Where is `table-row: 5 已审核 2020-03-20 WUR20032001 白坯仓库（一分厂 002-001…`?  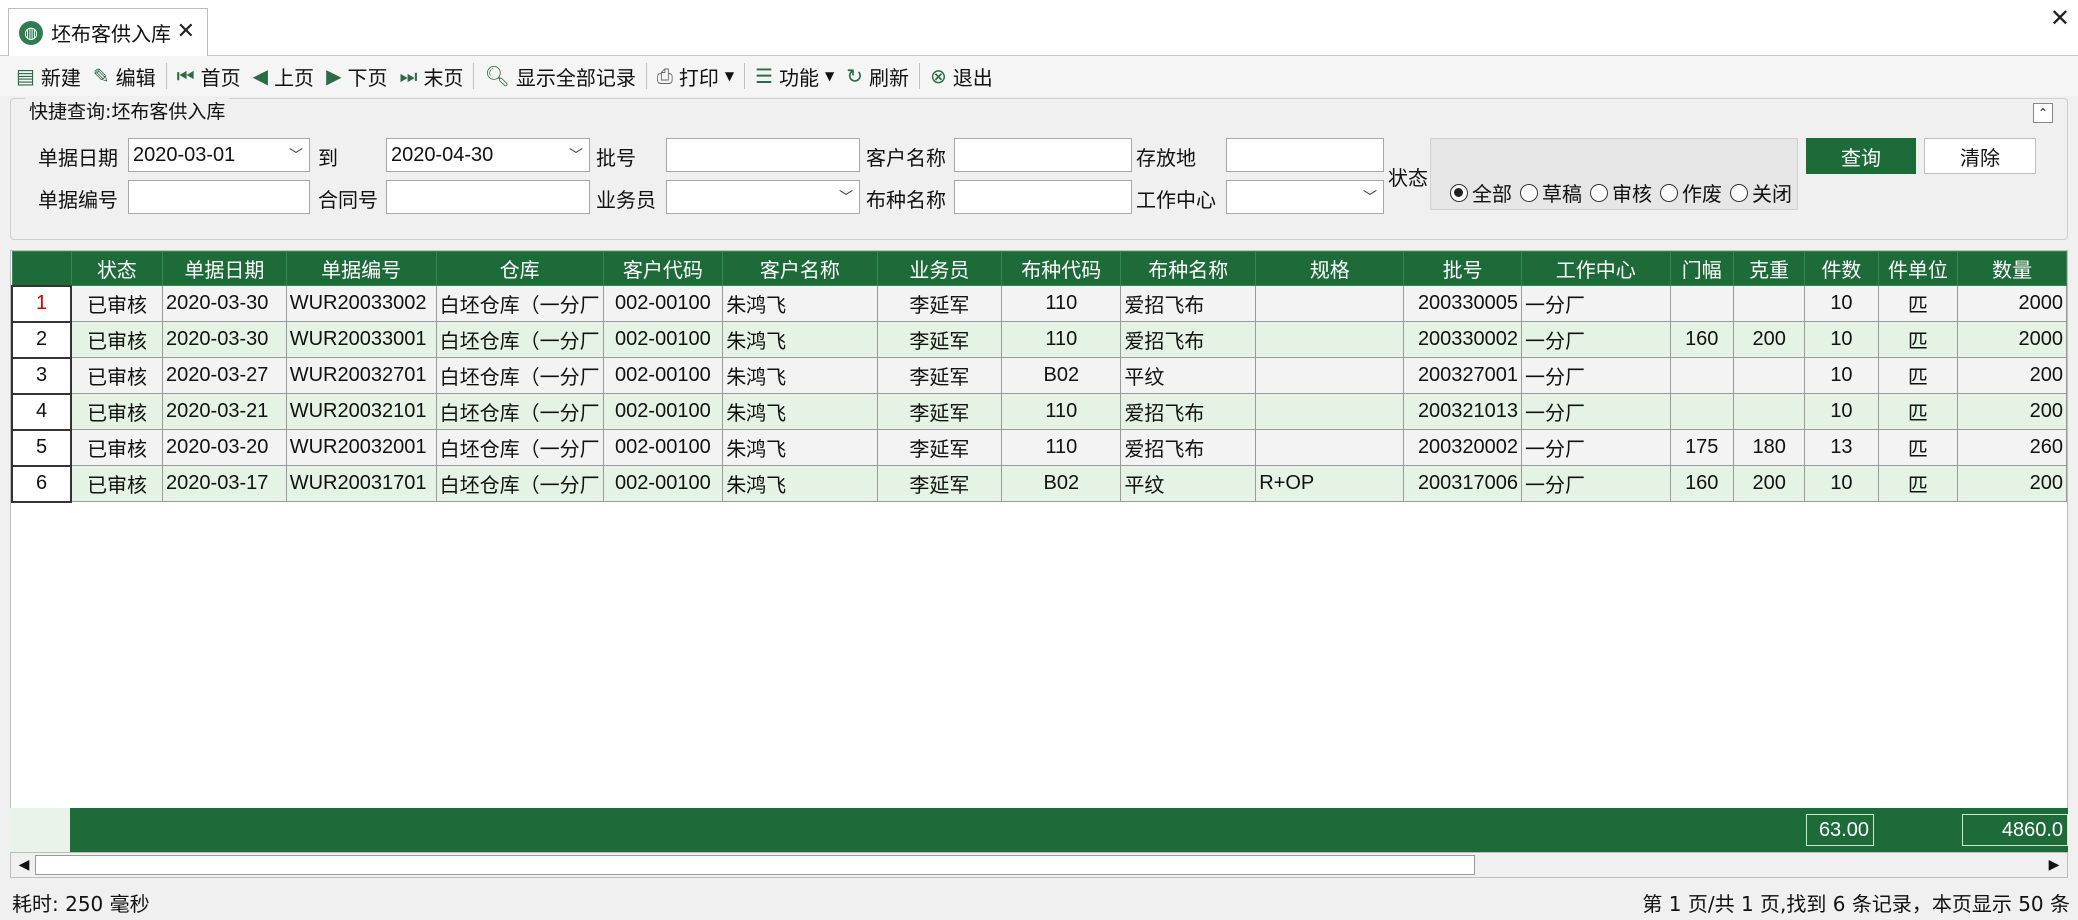 table-row: 5 已审核 2020-03-20 WUR20032001 白坯仓库（一分厂 002-001… is located at coordinates (1039, 447).